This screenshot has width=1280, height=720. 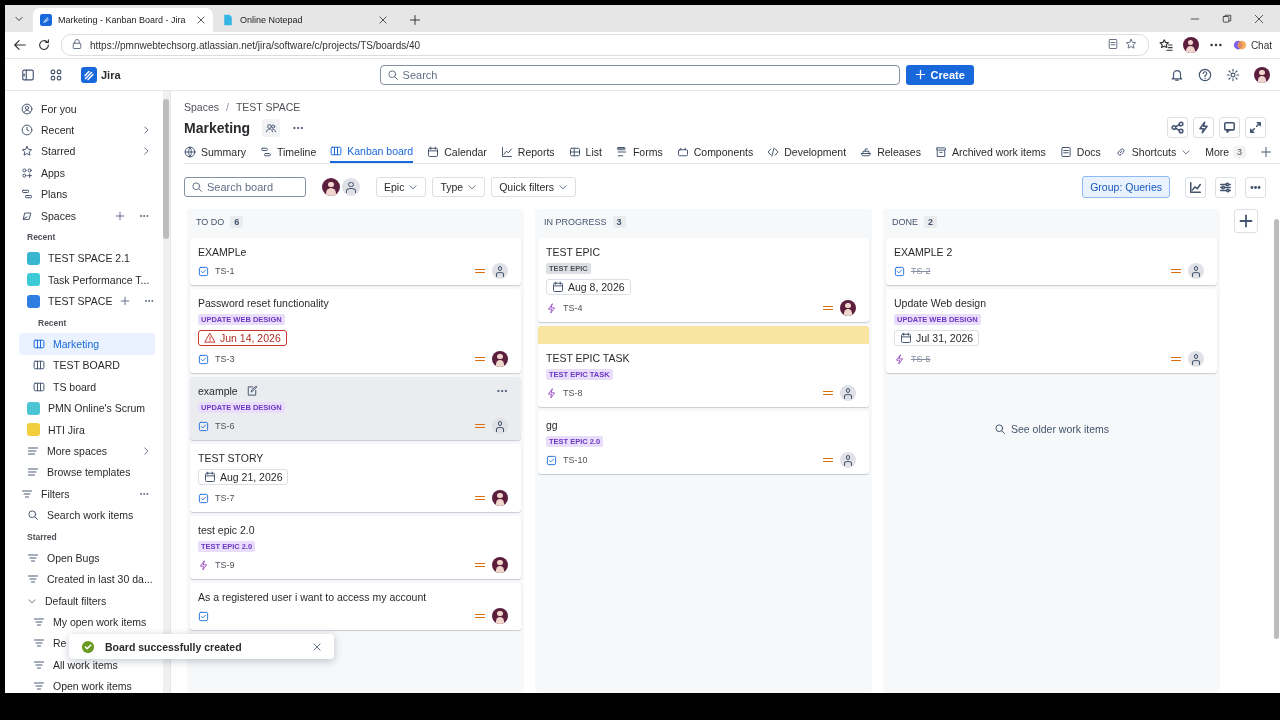 I want to click on lightning-icon, so click(x=1203, y=127).